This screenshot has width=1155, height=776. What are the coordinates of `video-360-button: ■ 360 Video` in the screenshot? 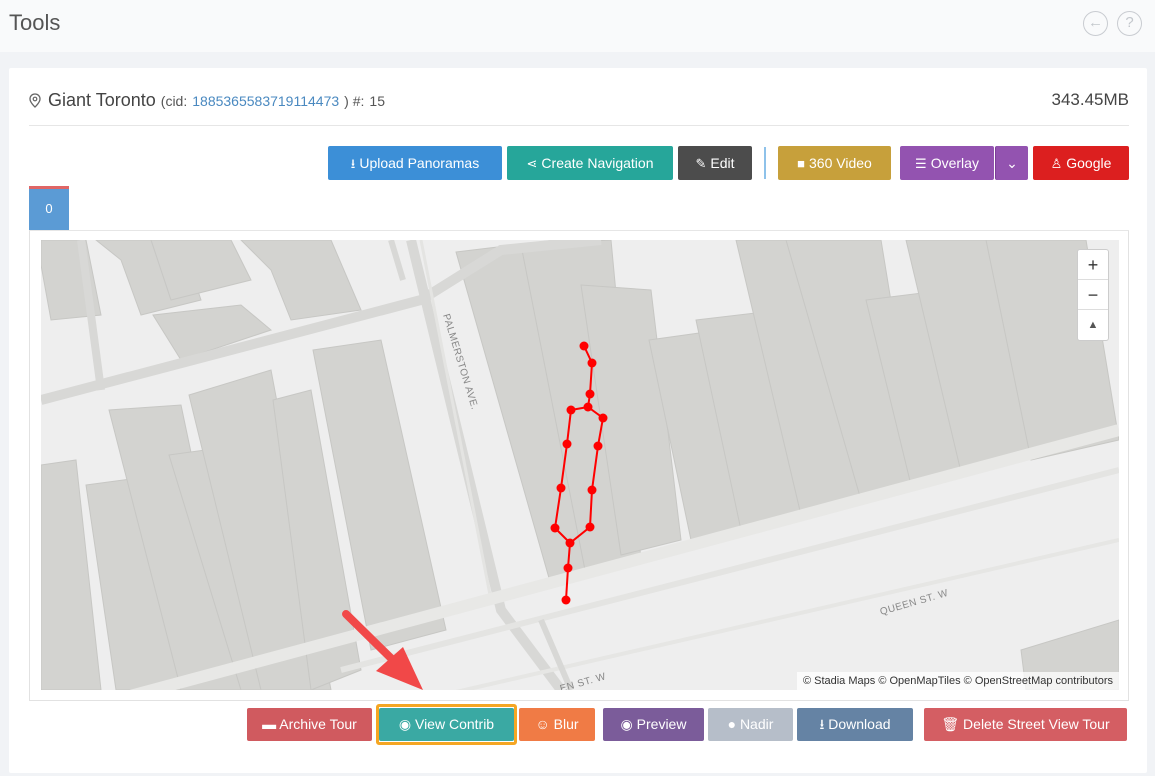 It's located at (834, 163).